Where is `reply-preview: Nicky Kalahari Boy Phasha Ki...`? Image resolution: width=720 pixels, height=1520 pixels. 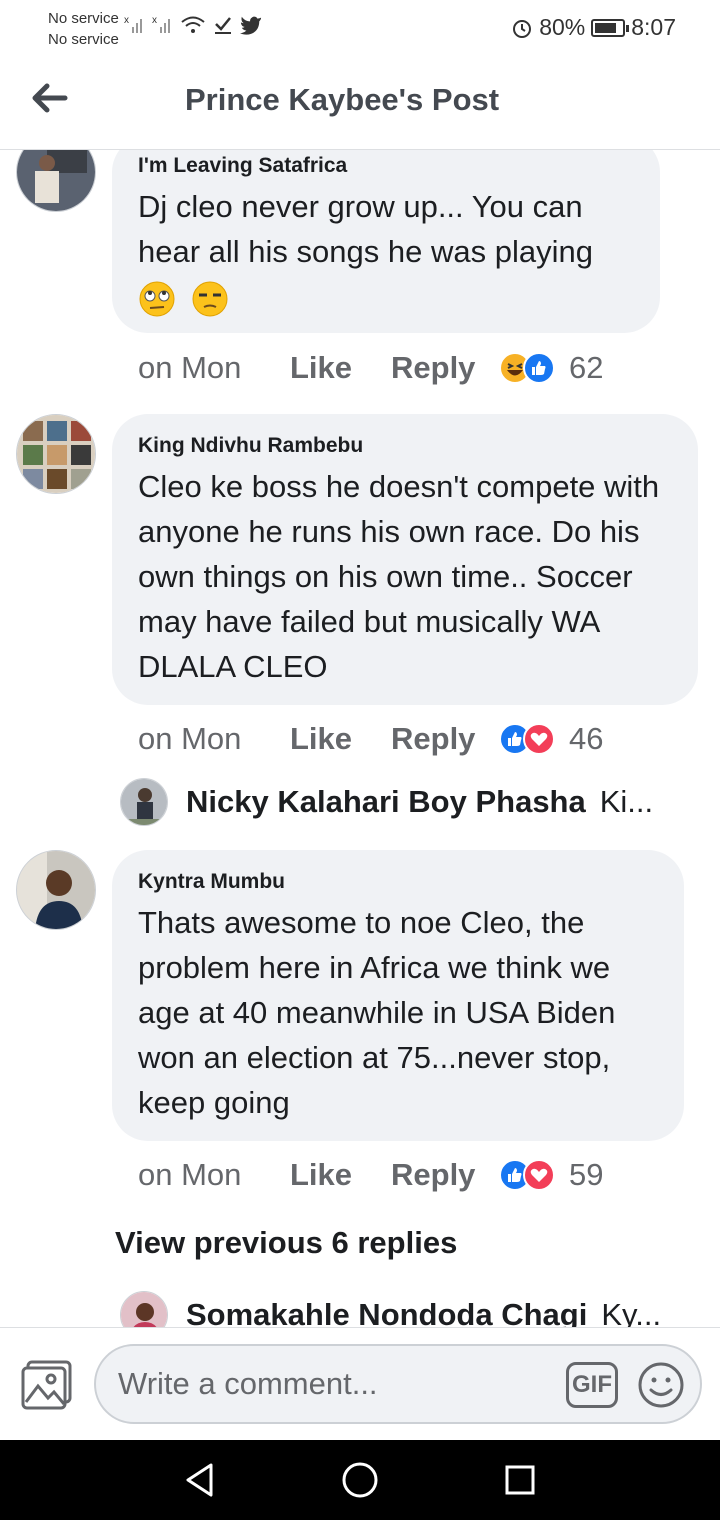 reply-preview: Nicky Kalahari Boy Phasha Ki... is located at coordinates (400, 802).